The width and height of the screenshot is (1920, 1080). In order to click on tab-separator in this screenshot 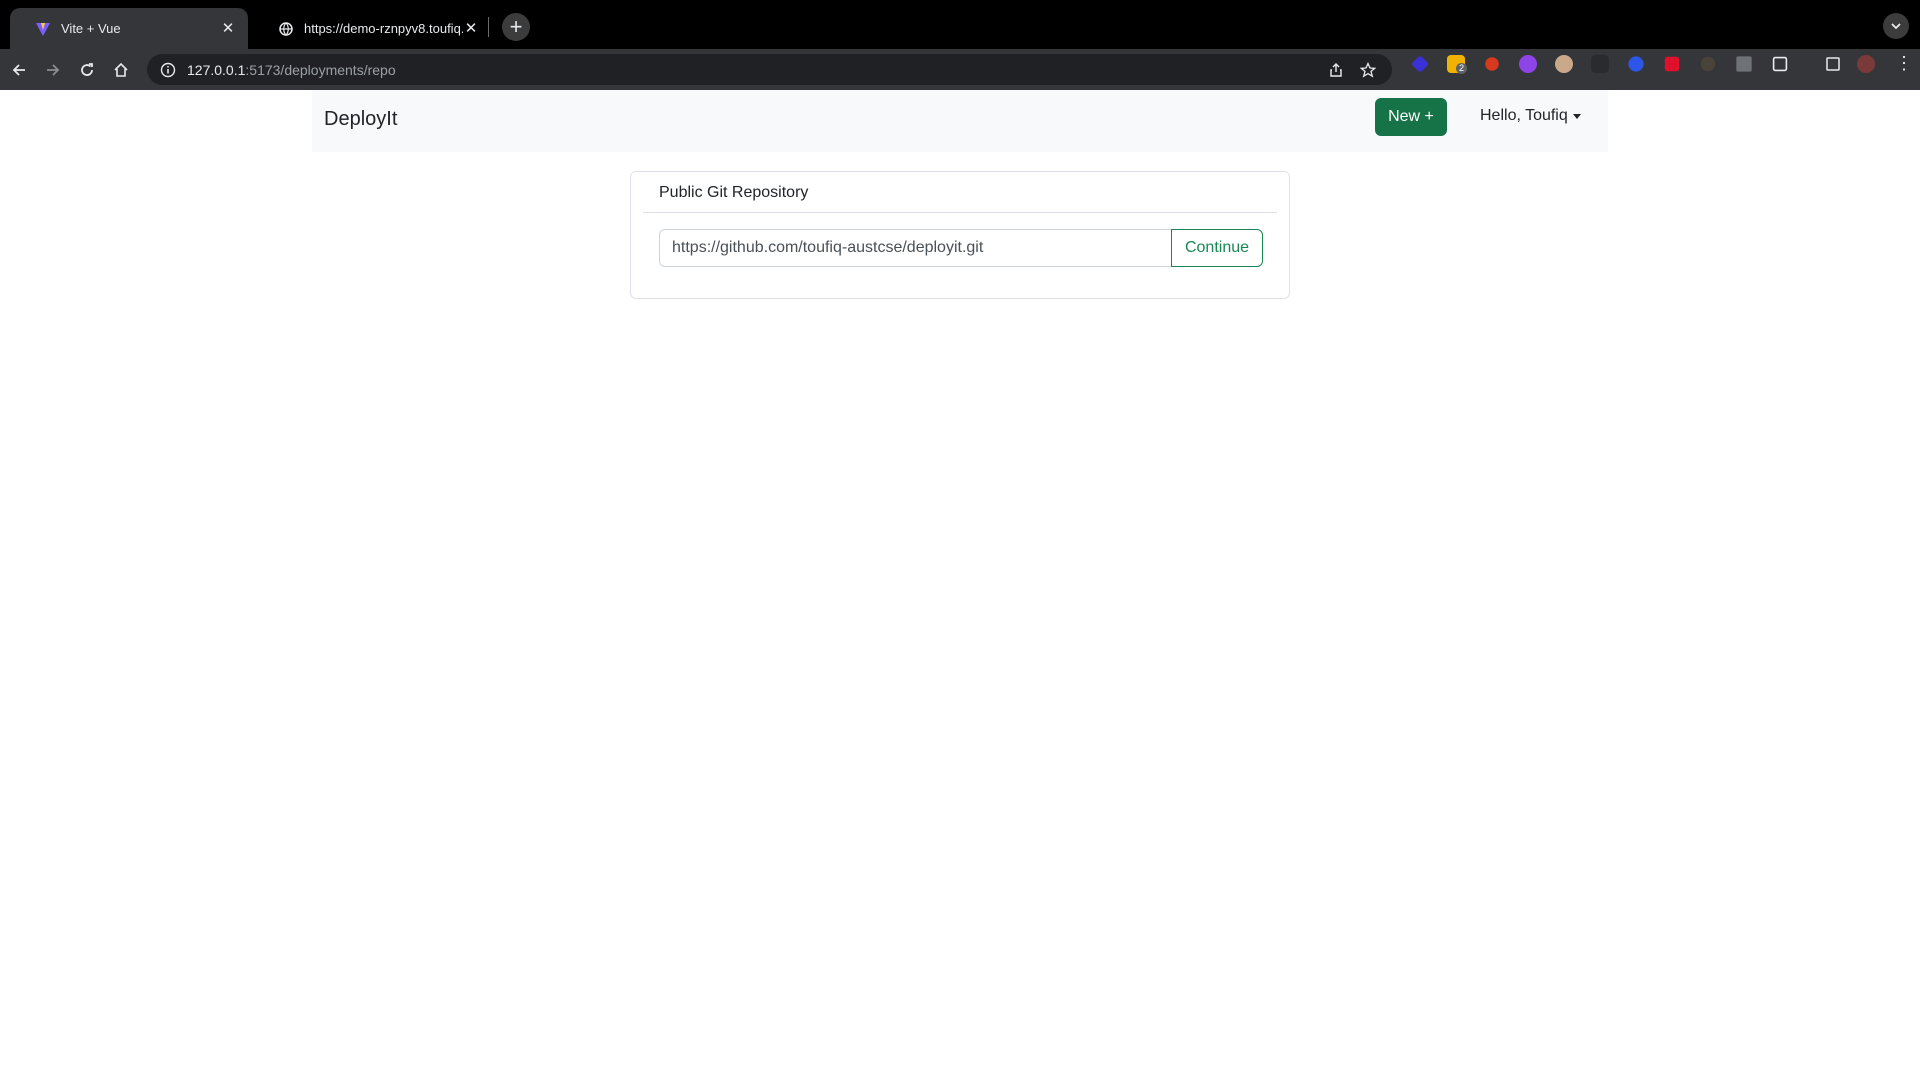, I will do `click(488, 27)`.